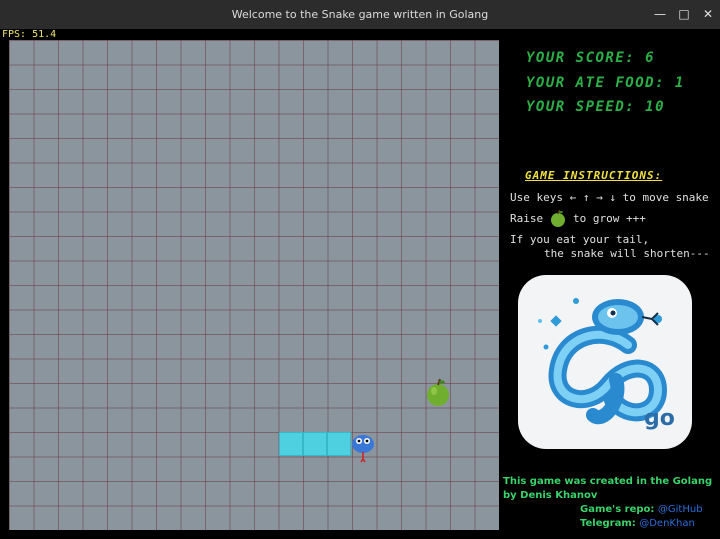  I want to click on minimize-icon: —, so click(660, 14).